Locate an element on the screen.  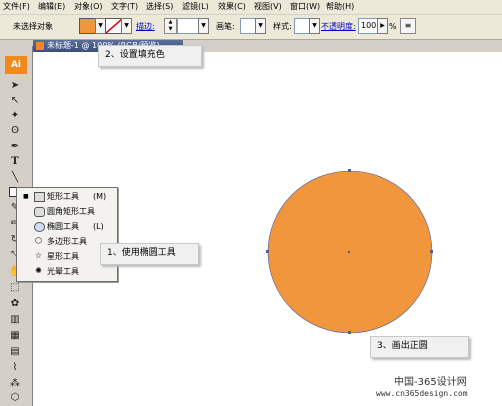
lasso-tool-icon: ʘ is located at coordinates (15, 131).